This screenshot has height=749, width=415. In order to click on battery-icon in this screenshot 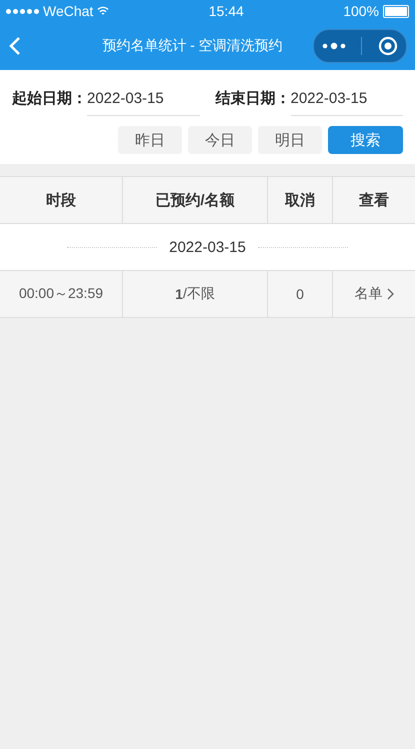, I will do `click(396, 11)`.